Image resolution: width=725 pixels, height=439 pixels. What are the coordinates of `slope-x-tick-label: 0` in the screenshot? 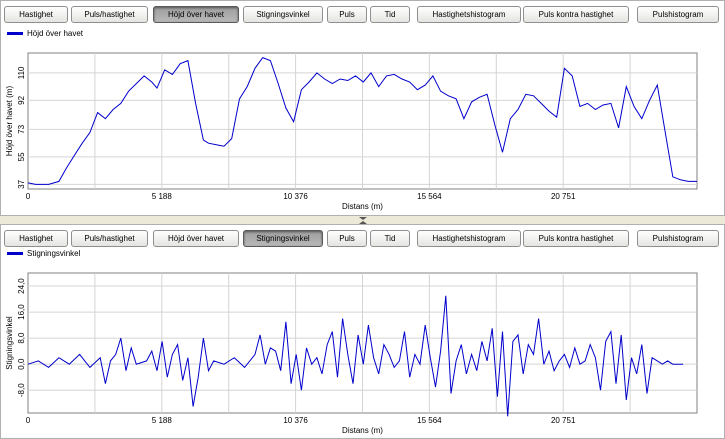 It's located at (28, 420).